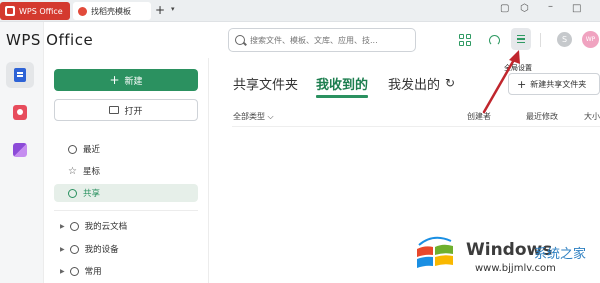  Describe the element at coordinates (515, 268) in the screenshot. I see `watermark-url: www.bjjmlv.com` at that location.